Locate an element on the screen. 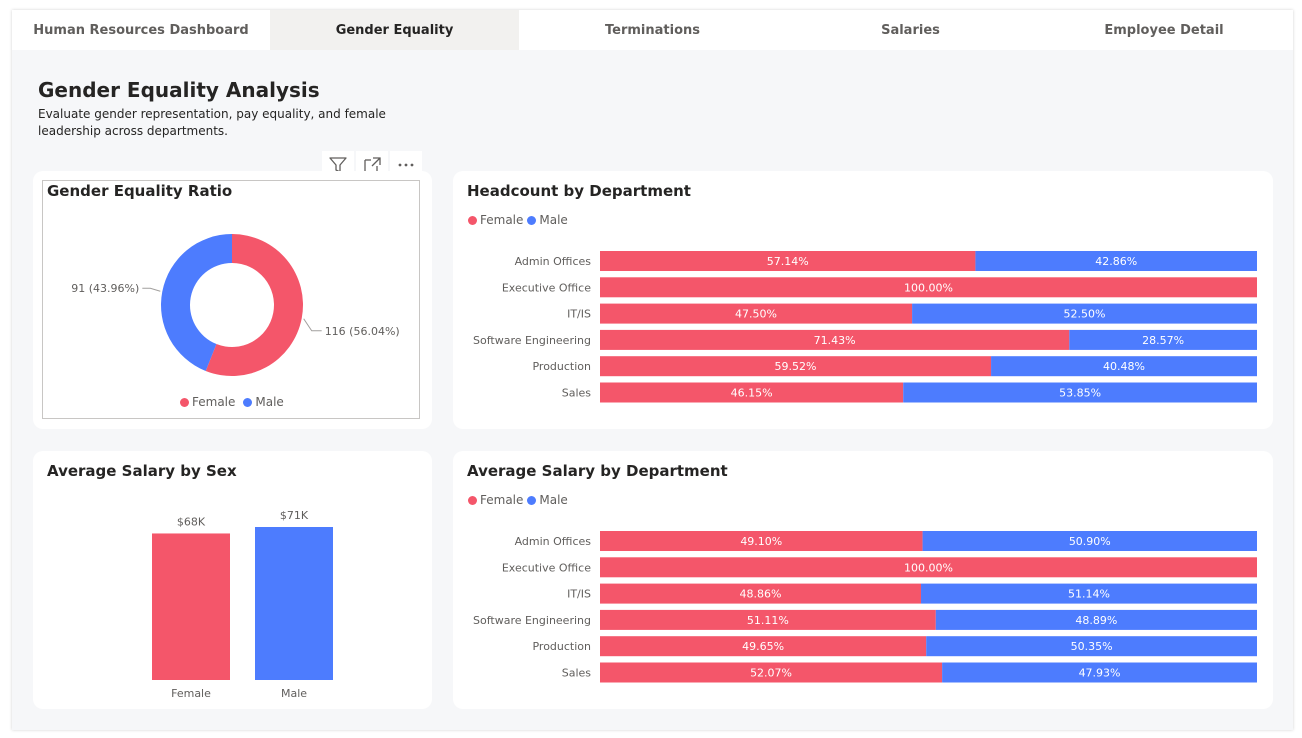  bar-data-label: 53.85% is located at coordinates (1080, 393).